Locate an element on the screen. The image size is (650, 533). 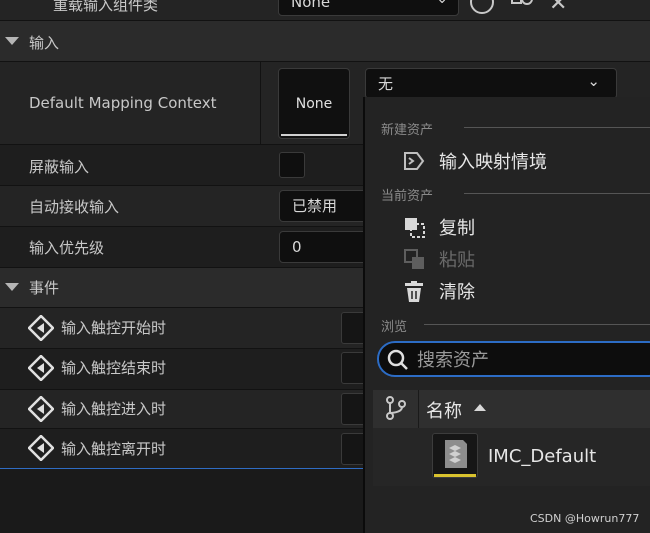
mapping-context-dropdown: 无 ⌄ is located at coordinates (491, 83).